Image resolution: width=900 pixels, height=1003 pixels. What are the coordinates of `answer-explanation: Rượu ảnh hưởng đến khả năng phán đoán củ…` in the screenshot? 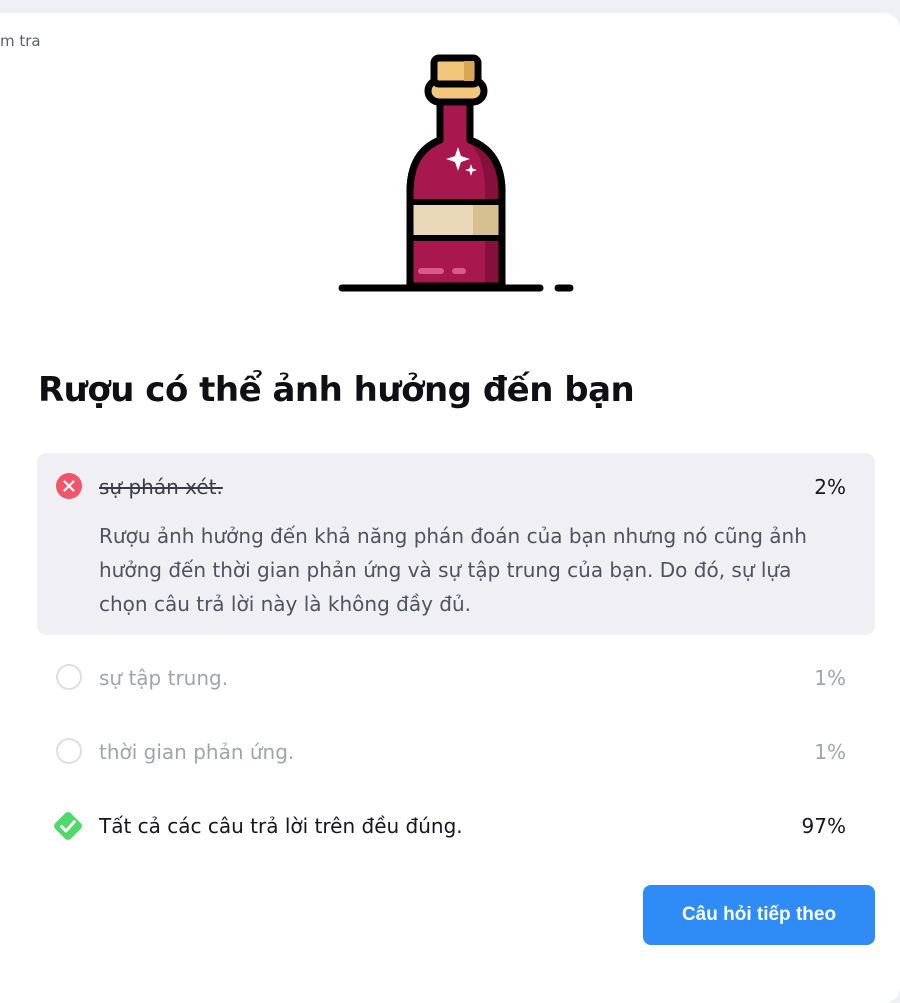 It's located at (453, 570).